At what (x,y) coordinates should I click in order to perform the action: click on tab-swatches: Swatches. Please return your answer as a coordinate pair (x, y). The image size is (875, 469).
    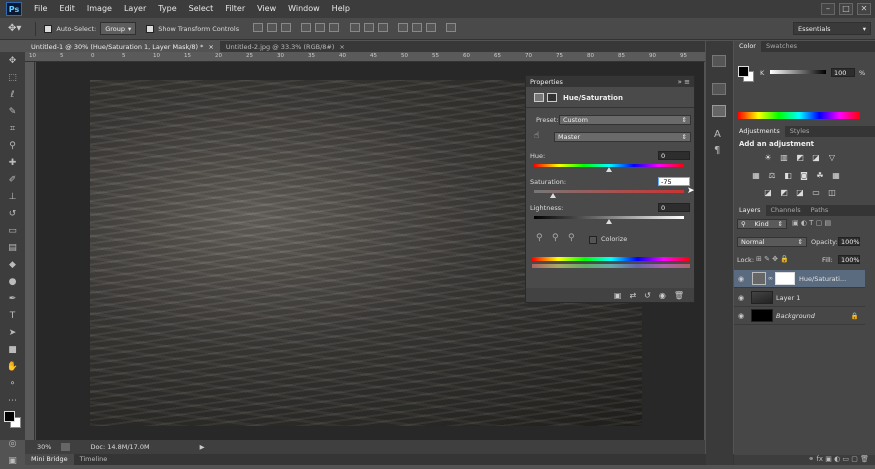
    Looking at the image, I should click on (781, 46).